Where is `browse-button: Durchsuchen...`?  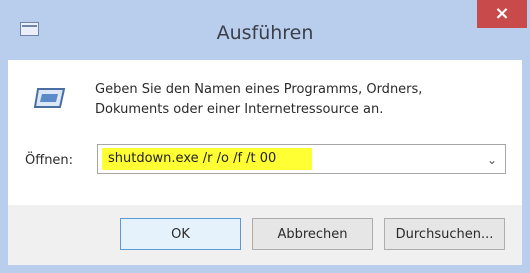 browse-button: Durchsuchen... is located at coordinates (444, 234).